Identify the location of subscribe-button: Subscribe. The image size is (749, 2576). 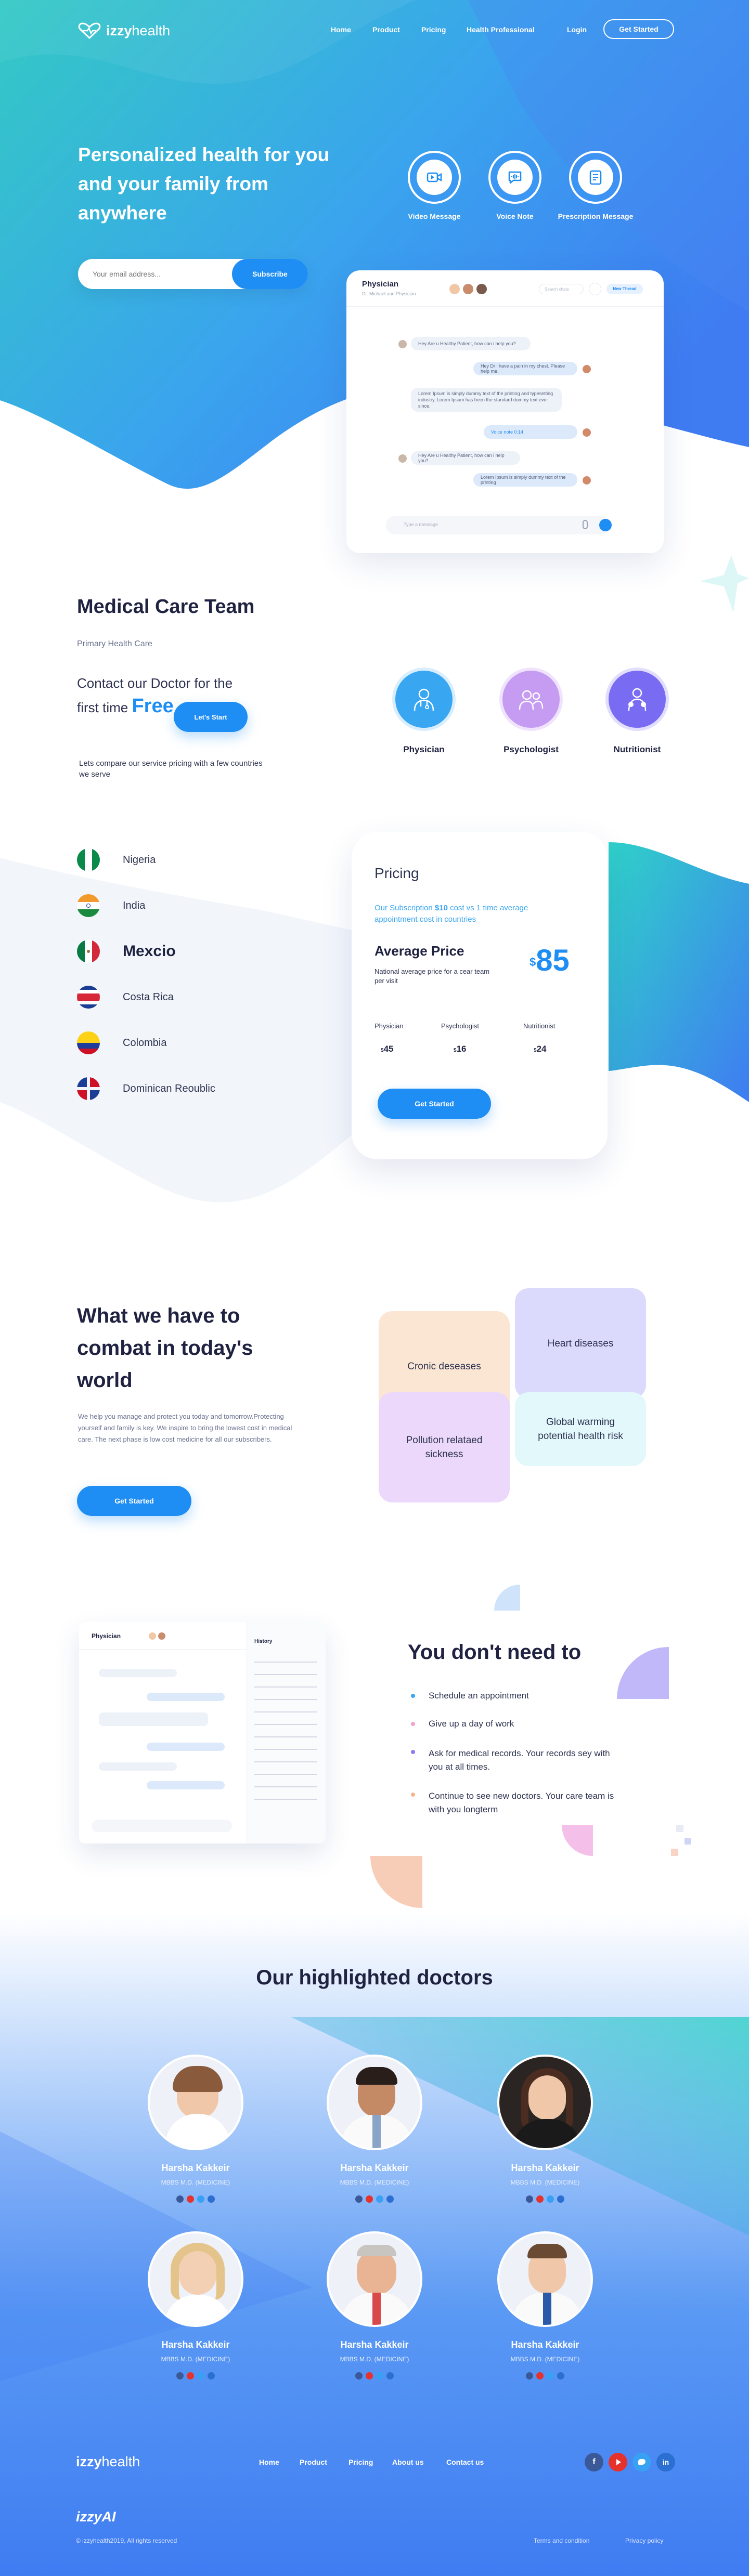
(270, 274).